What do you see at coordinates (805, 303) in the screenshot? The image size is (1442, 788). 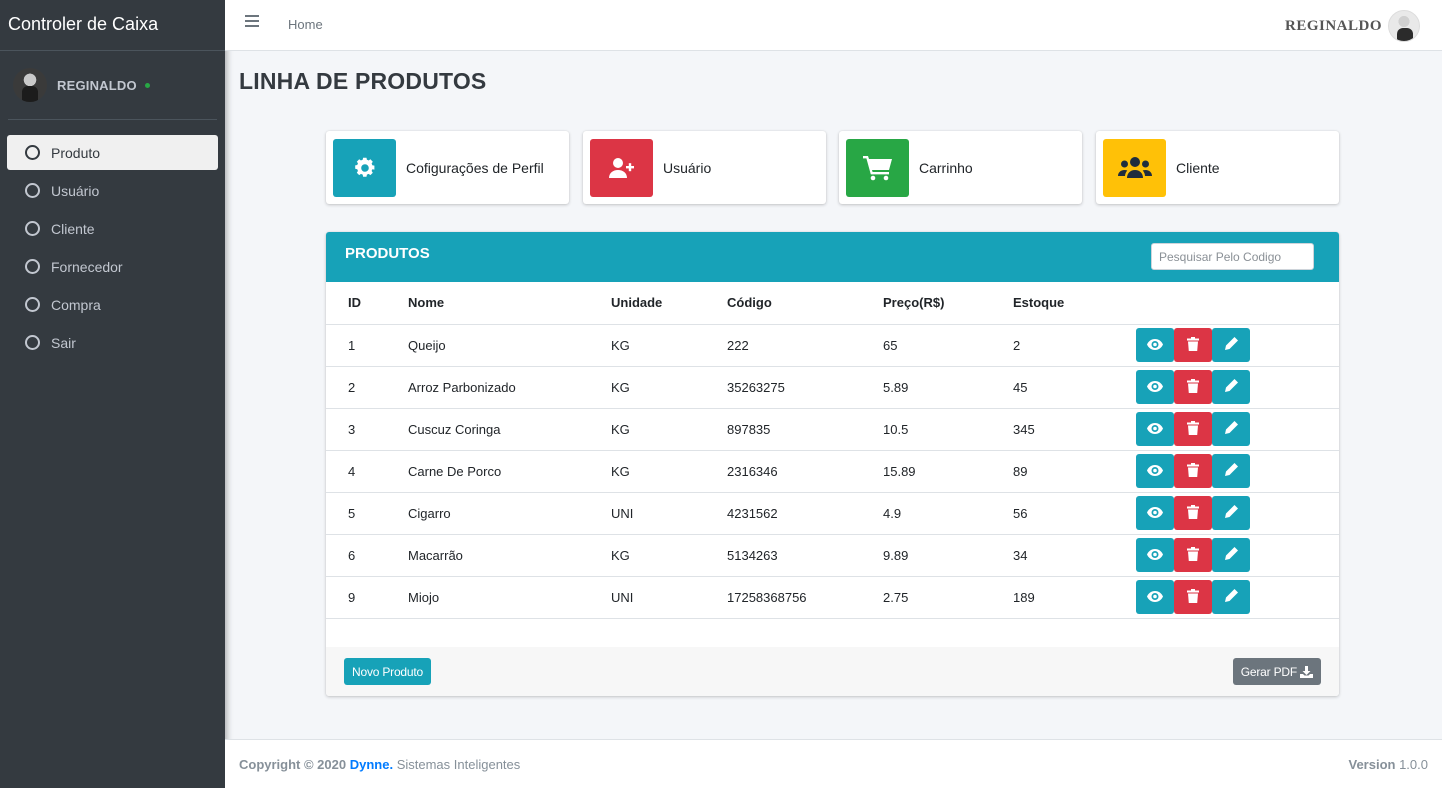 I see `column-header-codigo: Código` at bounding box center [805, 303].